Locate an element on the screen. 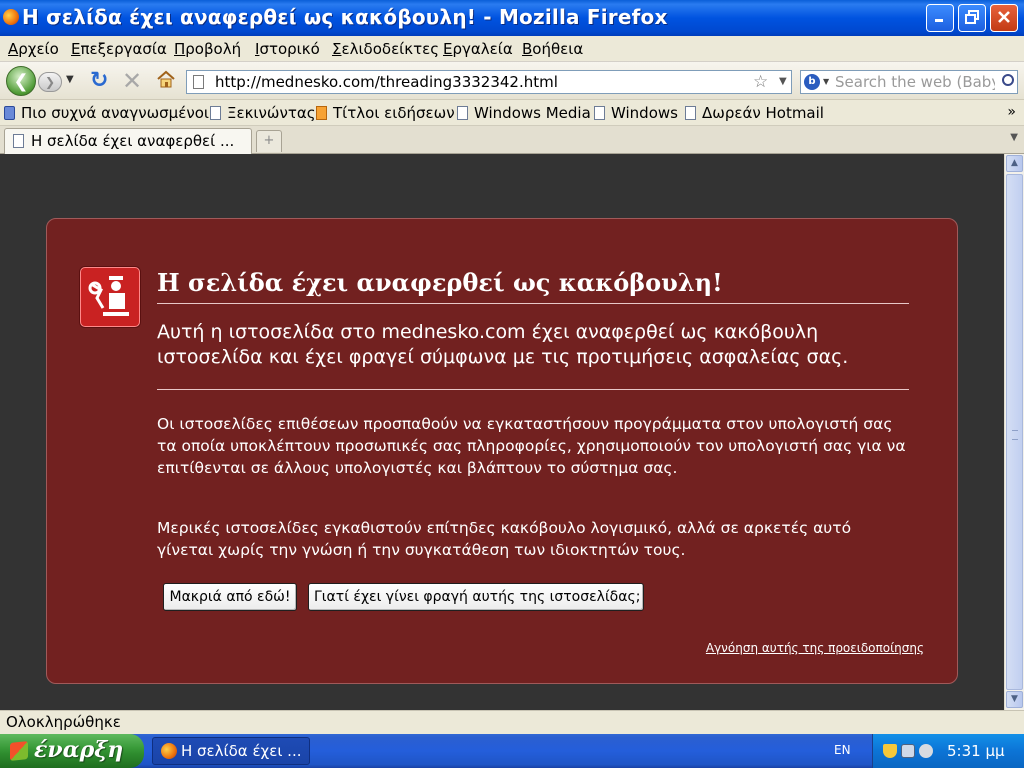 The height and width of the screenshot is (768, 1024). back-button: ❮ is located at coordinates (21, 81).